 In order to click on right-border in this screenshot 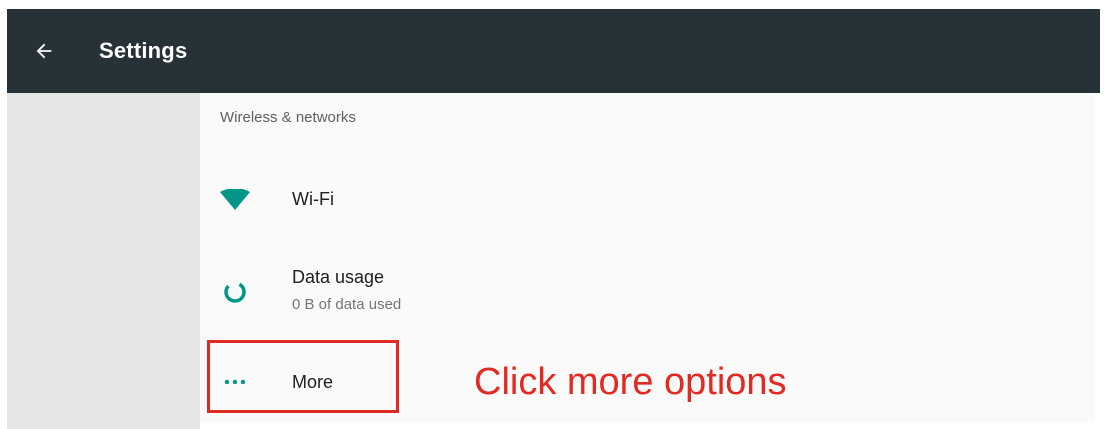, I will do `click(1100, 261)`.